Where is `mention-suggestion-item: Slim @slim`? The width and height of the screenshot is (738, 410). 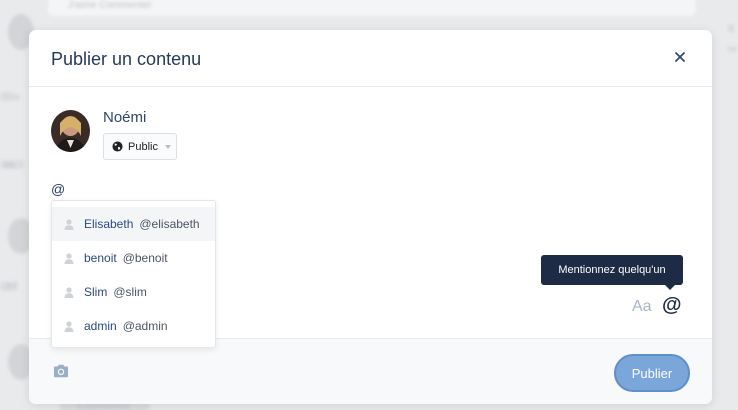 mention-suggestion-item: Slim @slim is located at coordinates (133, 292).